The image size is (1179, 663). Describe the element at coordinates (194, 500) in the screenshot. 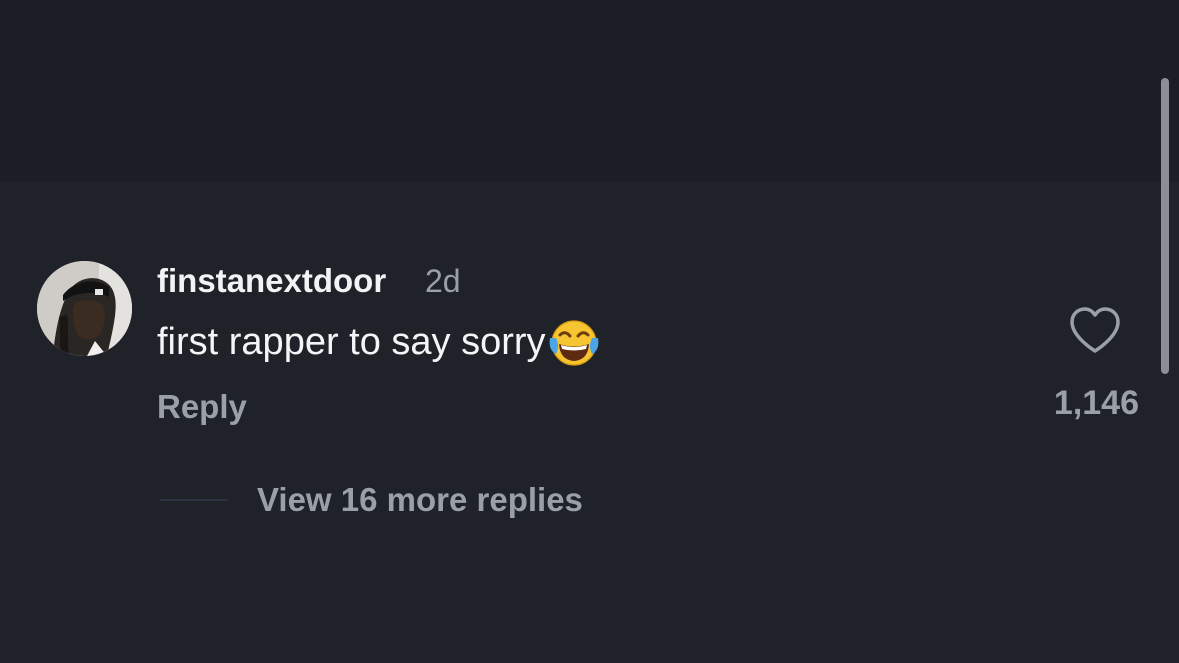

I see `replies-divider` at that location.